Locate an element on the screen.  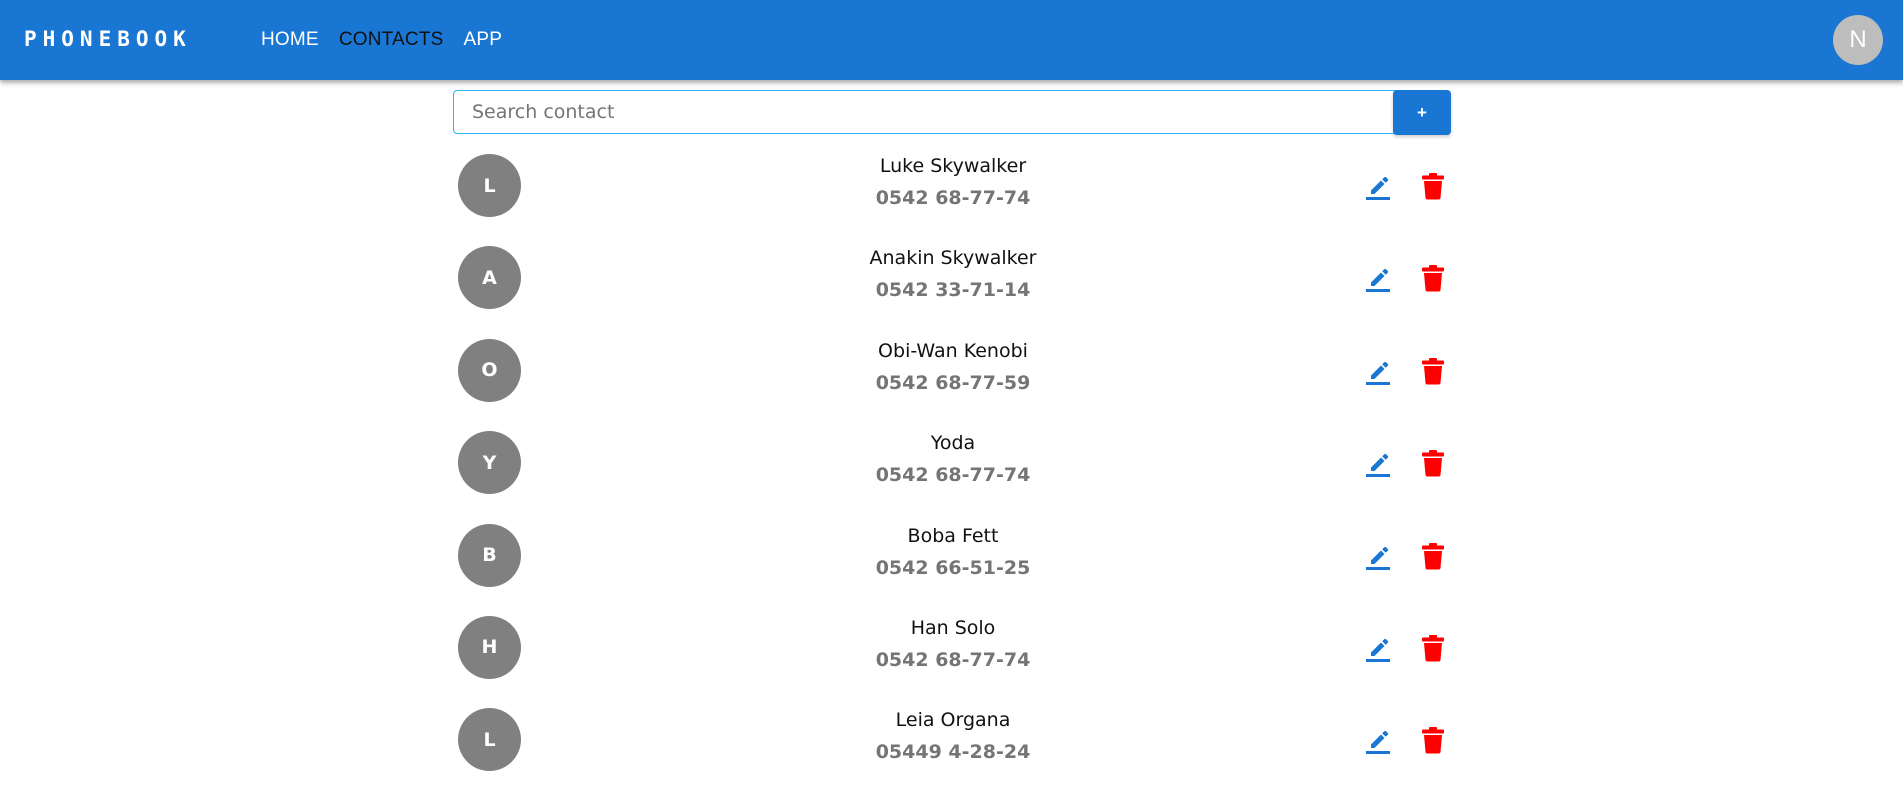
main-nav: HOME CONTACTS APP is located at coordinates (391, 40).